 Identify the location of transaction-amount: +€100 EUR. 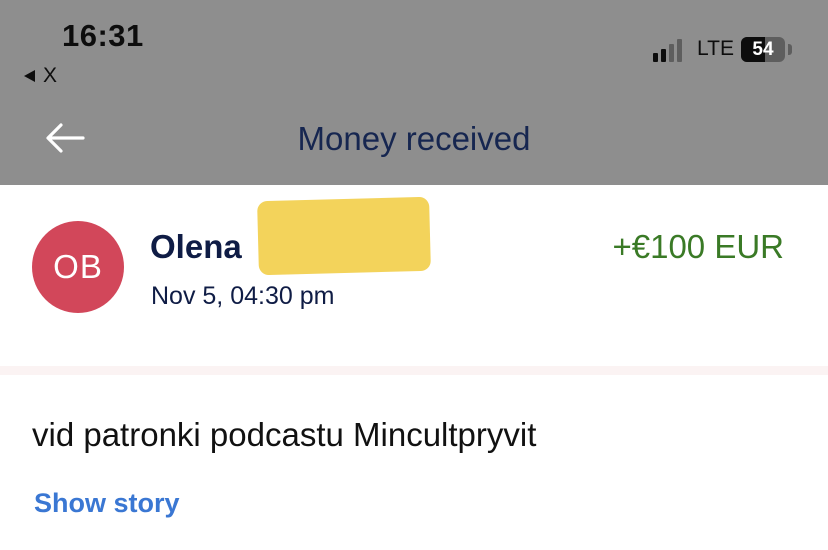
(698, 246).